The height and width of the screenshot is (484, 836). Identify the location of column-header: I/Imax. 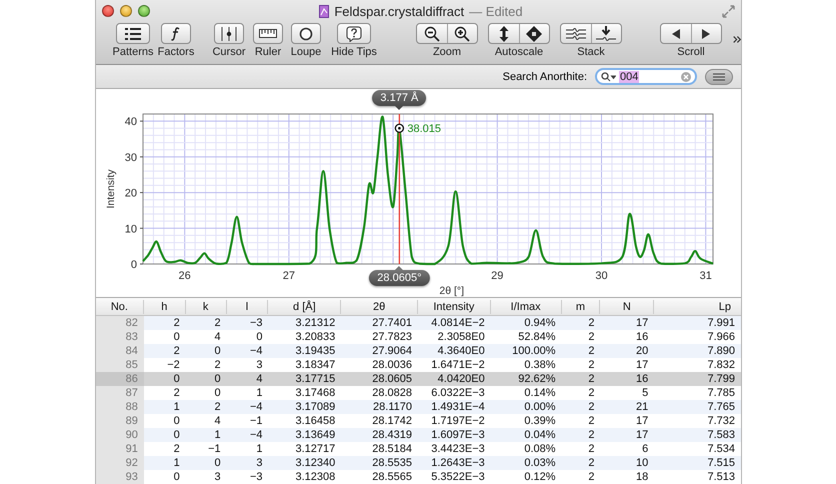
(526, 307).